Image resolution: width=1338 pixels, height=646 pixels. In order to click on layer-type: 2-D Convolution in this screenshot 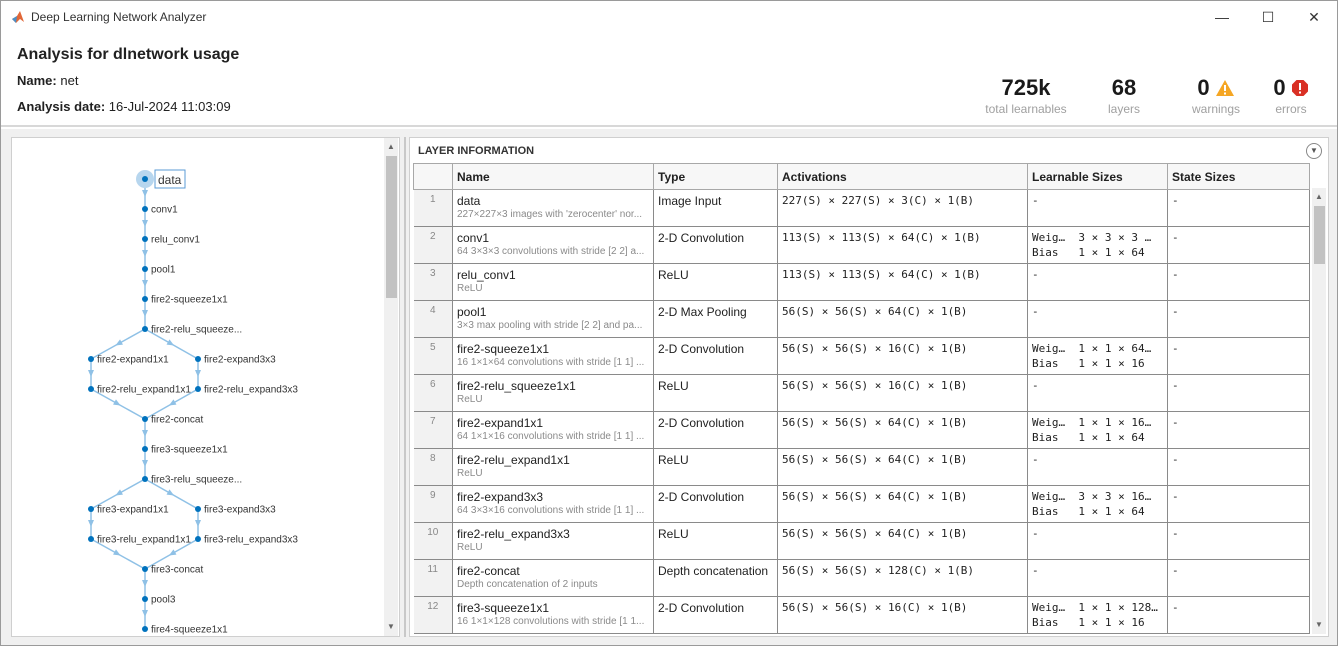, I will do `click(715, 245)`.